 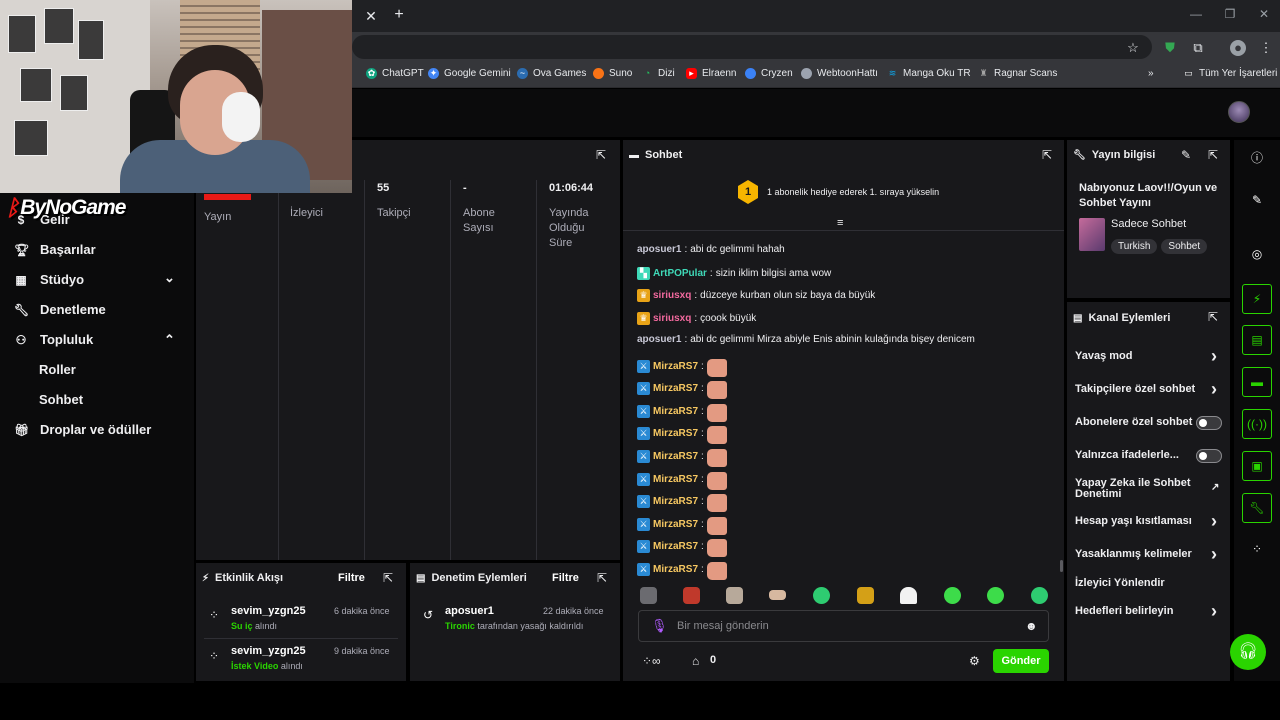 What do you see at coordinates (1238, 48) in the screenshot?
I see `profile-avatar-icon: ●` at bounding box center [1238, 48].